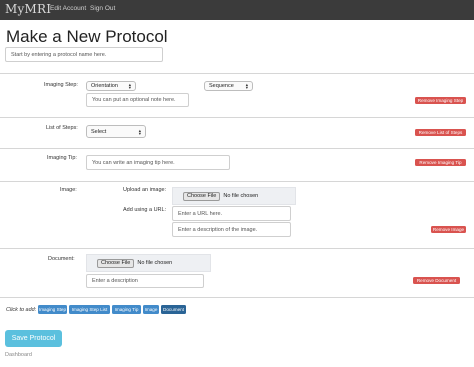 The height and width of the screenshot is (367, 474). What do you see at coordinates (173, 309) in the screenshot?
I see `add-document-button: Document` at bounding box center [173, 309].